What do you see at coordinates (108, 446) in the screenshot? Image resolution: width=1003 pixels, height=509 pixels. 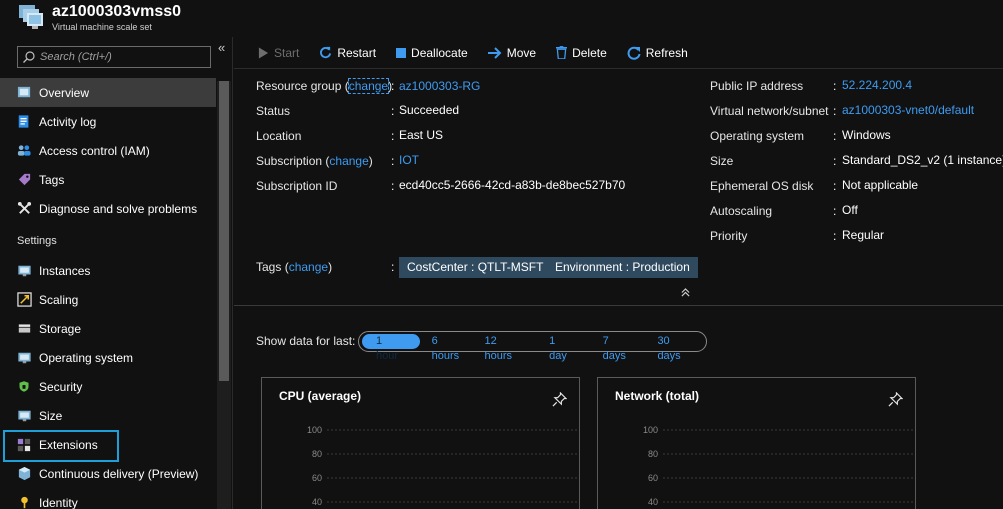 I see `sidebar-item-extensions: Extensions` at bounding box center [108, 446].